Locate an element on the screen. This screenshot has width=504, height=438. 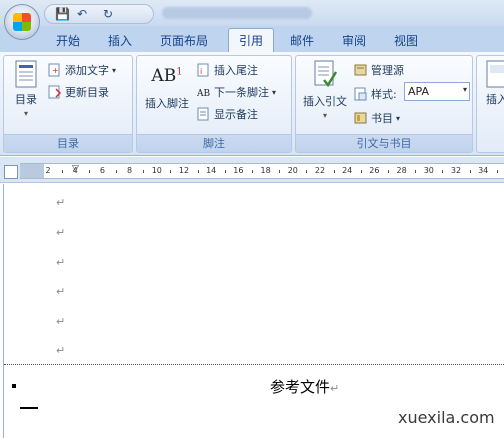
endnote-icon: i is located at coordinates (203, 70).